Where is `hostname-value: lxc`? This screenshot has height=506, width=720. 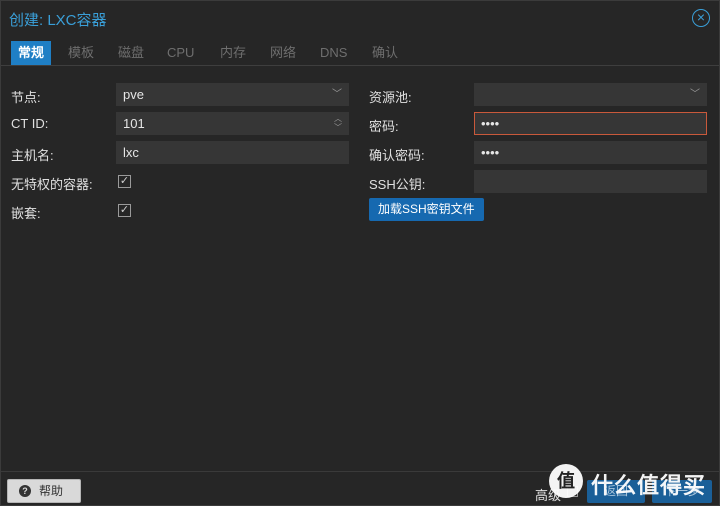 hostname-value: lxc is located at coordinates (131, 152).